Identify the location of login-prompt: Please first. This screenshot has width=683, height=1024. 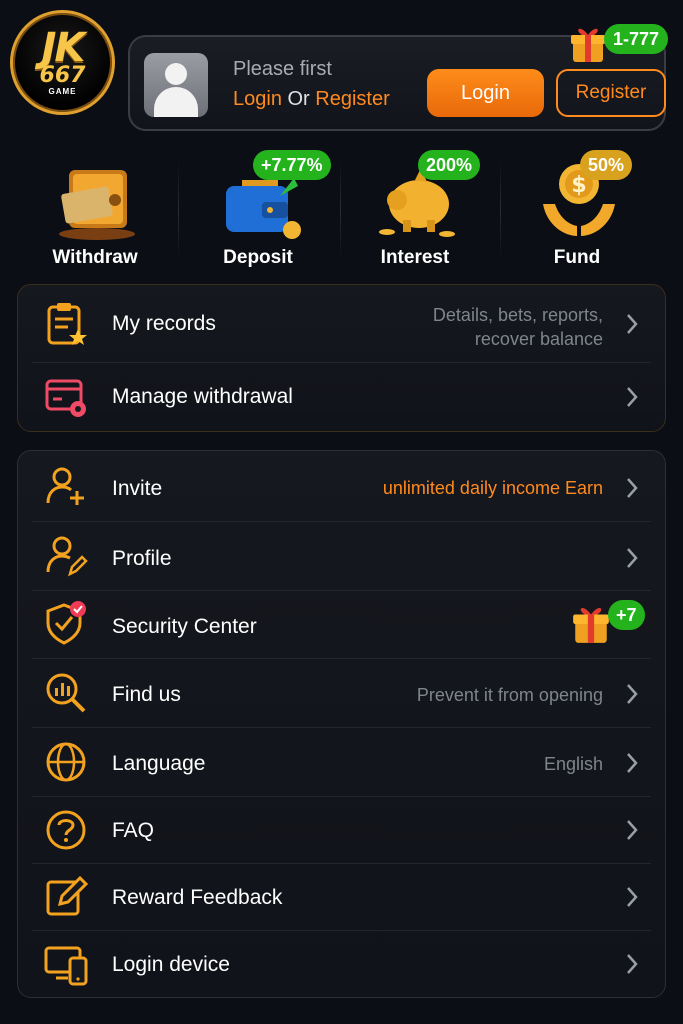
(282, 69).